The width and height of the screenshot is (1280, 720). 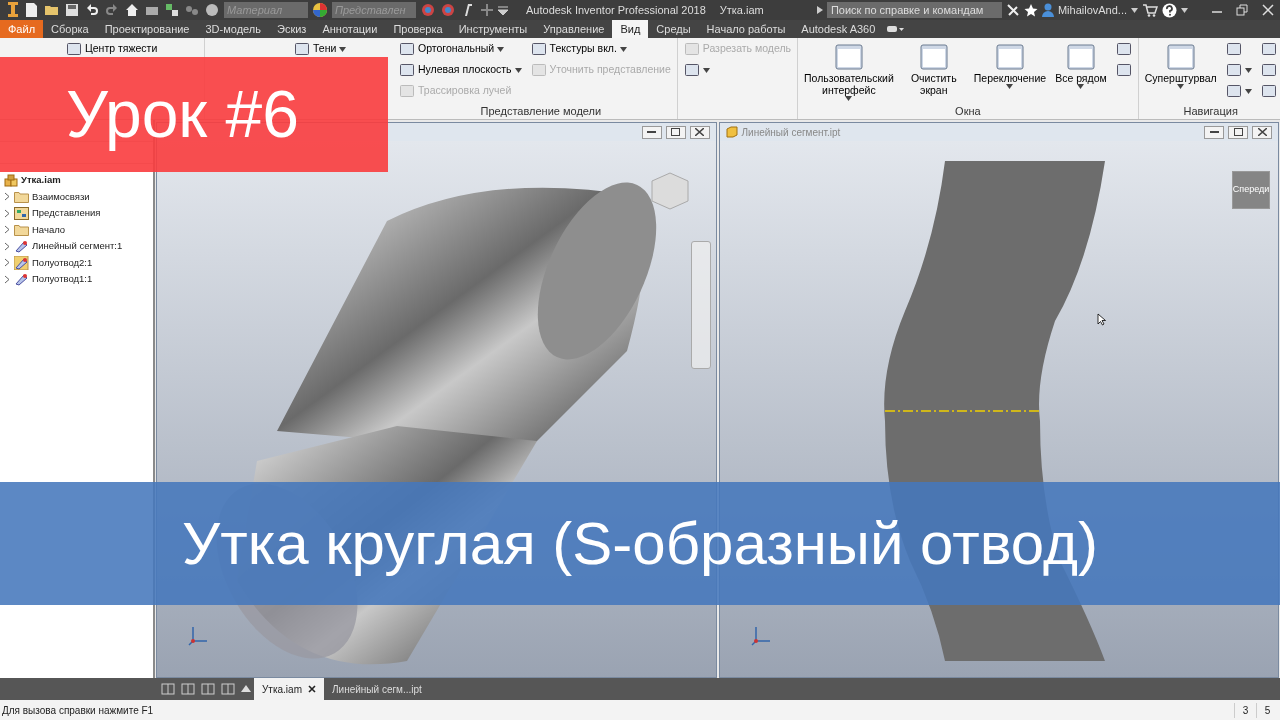 I want to click on color-wheel-icon, so click(x=320, y=10).